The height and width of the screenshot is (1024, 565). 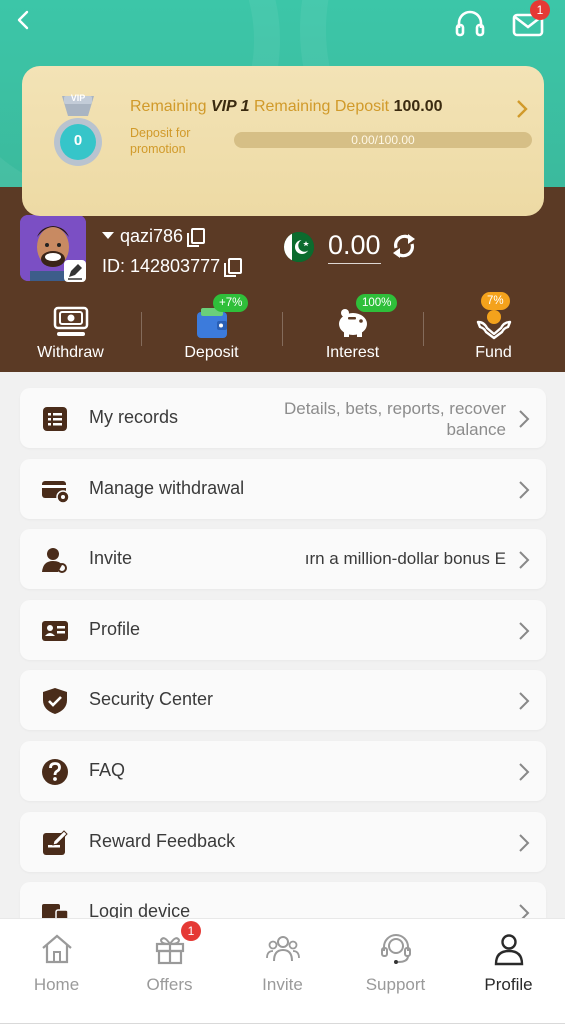 I want to click on invite-marquee-text: ırn a million-dollar bonus E, so click(x=405, y=558).